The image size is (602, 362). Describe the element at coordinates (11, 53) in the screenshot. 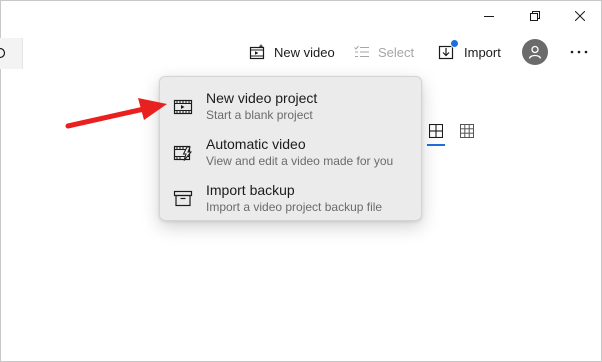

I see `search-input` at that location.